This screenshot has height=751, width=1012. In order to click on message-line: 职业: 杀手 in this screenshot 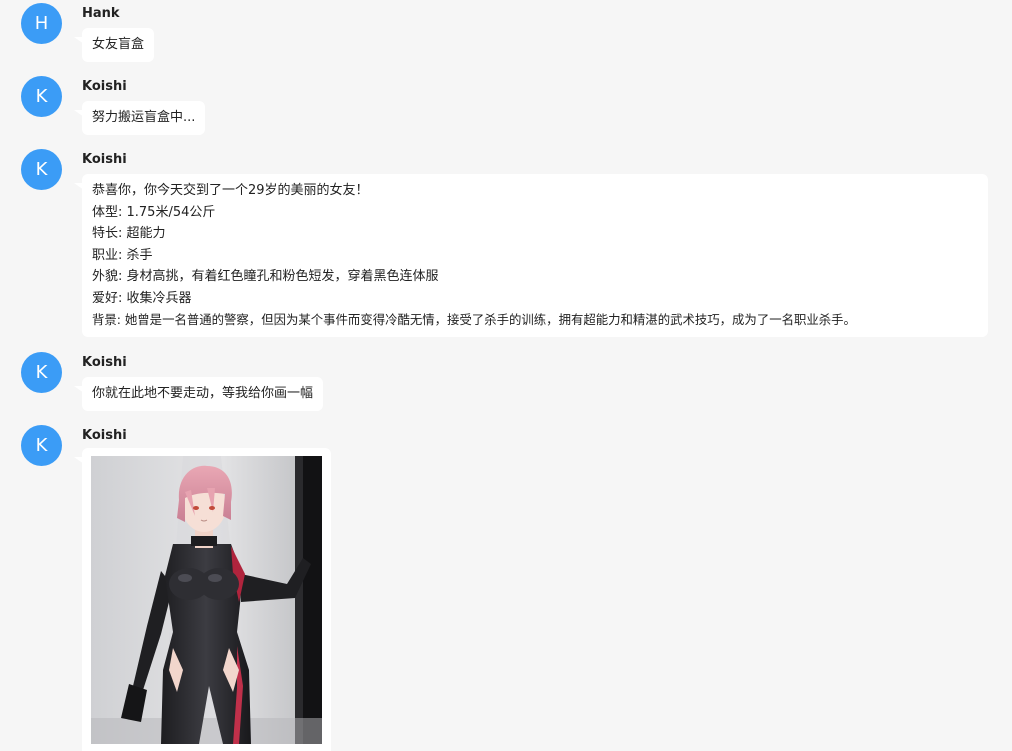, I will do `click(122, 255)`.